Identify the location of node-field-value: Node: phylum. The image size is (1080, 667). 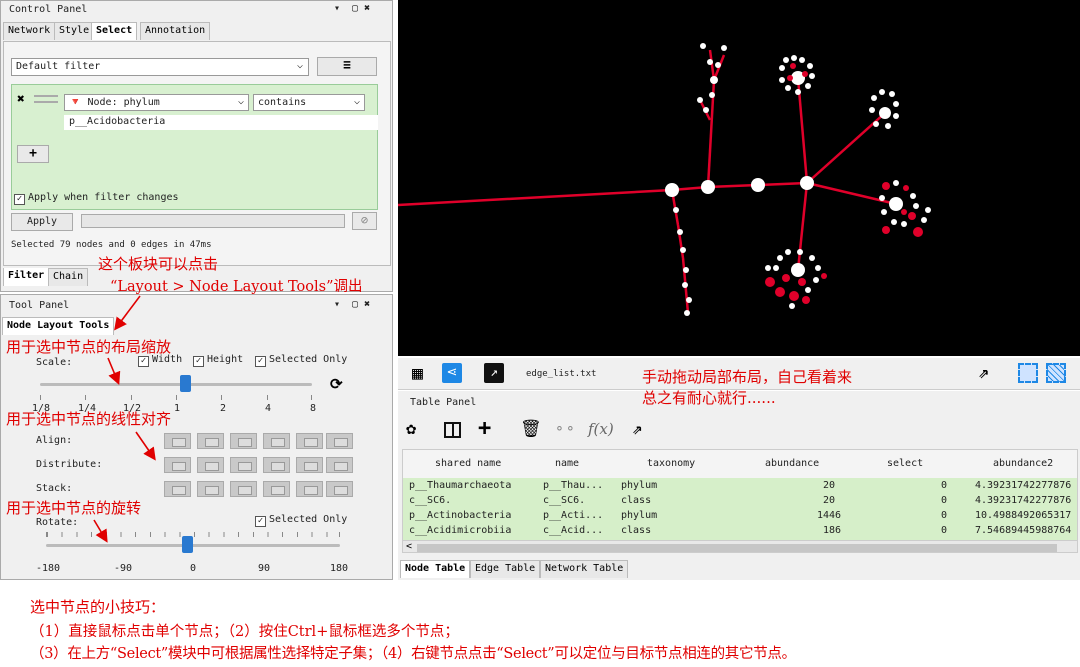
(123, 102).